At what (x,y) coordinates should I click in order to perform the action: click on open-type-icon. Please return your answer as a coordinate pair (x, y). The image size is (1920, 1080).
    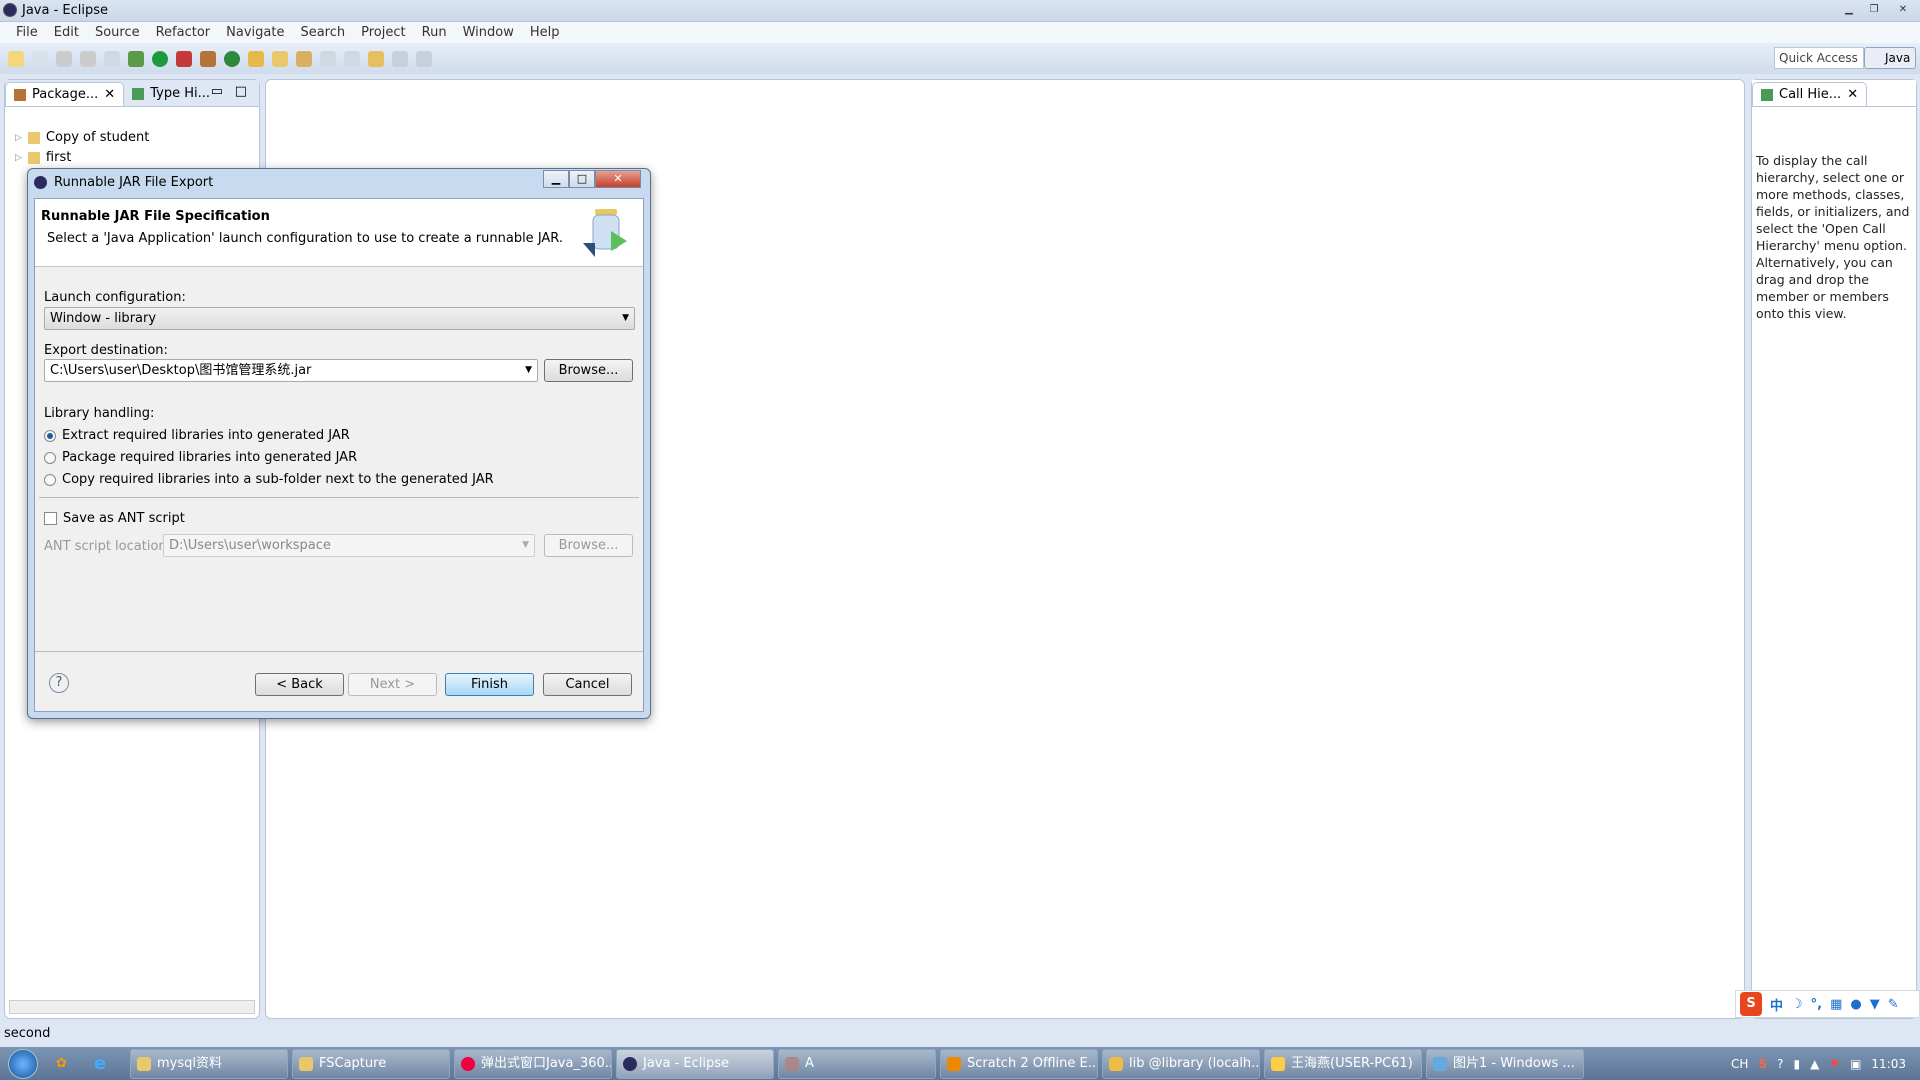
    Looking at the image, I should click on (256, 58).